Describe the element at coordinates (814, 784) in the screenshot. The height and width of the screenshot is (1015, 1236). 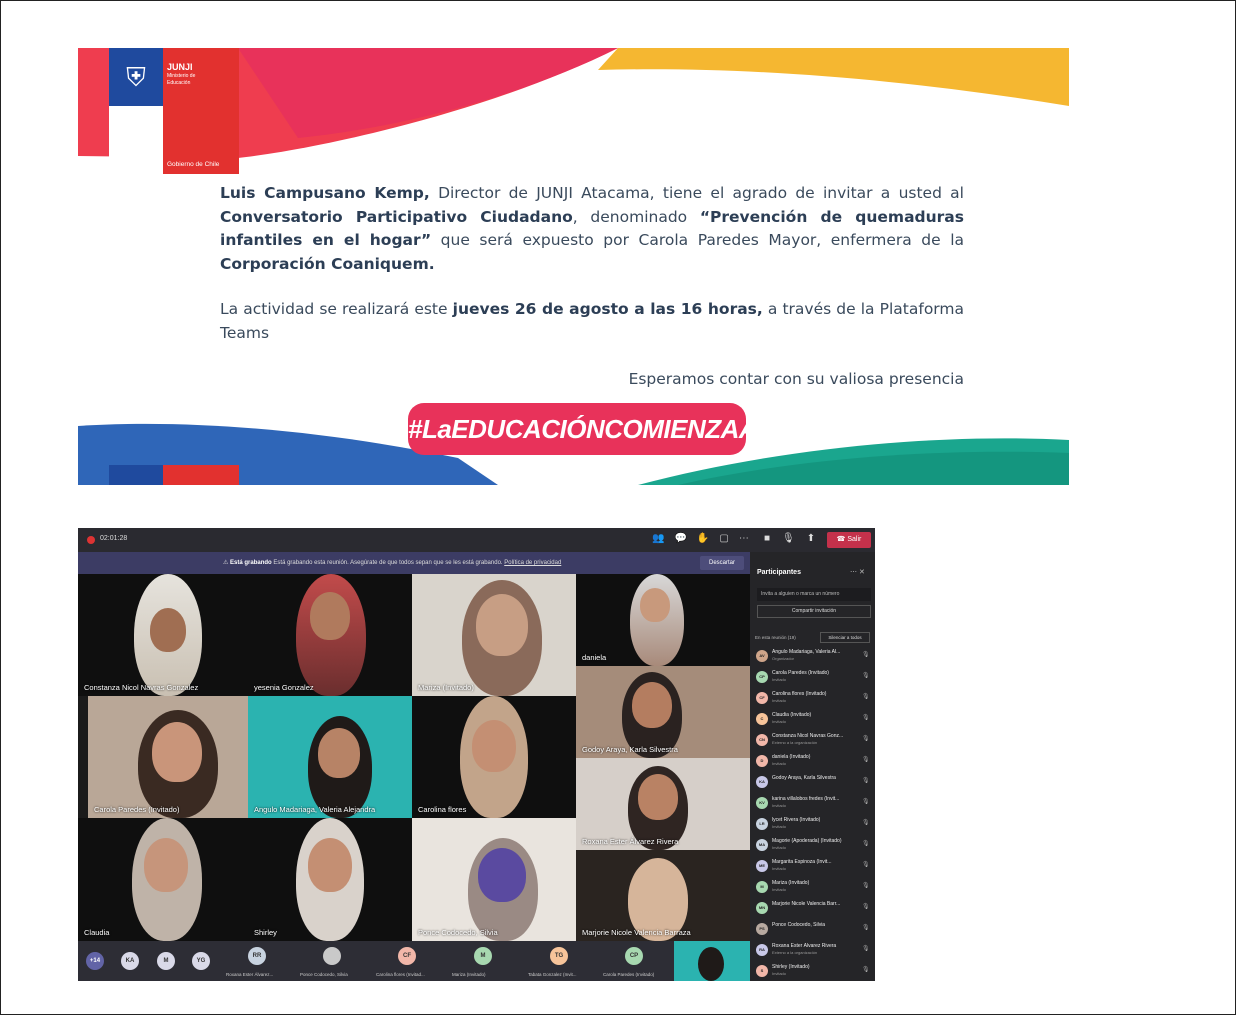
I see `participant-row: KA Godoy Araya, Karla Silvestra 🎙` at that location.